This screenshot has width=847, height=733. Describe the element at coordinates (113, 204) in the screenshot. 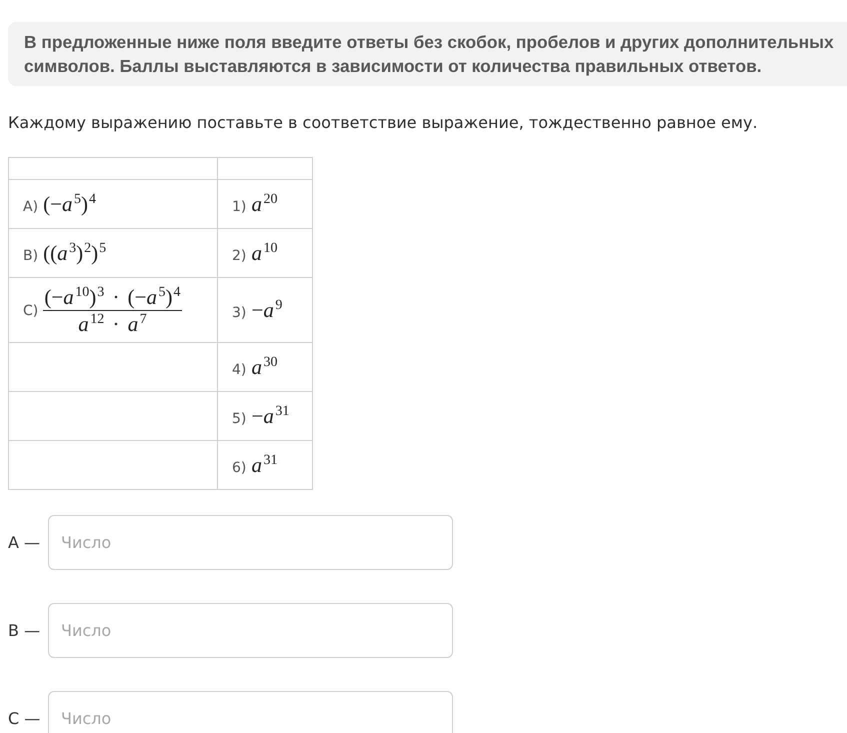

I see `table-cell: A) (−a$^{5}$)$^{4}$` at that location.